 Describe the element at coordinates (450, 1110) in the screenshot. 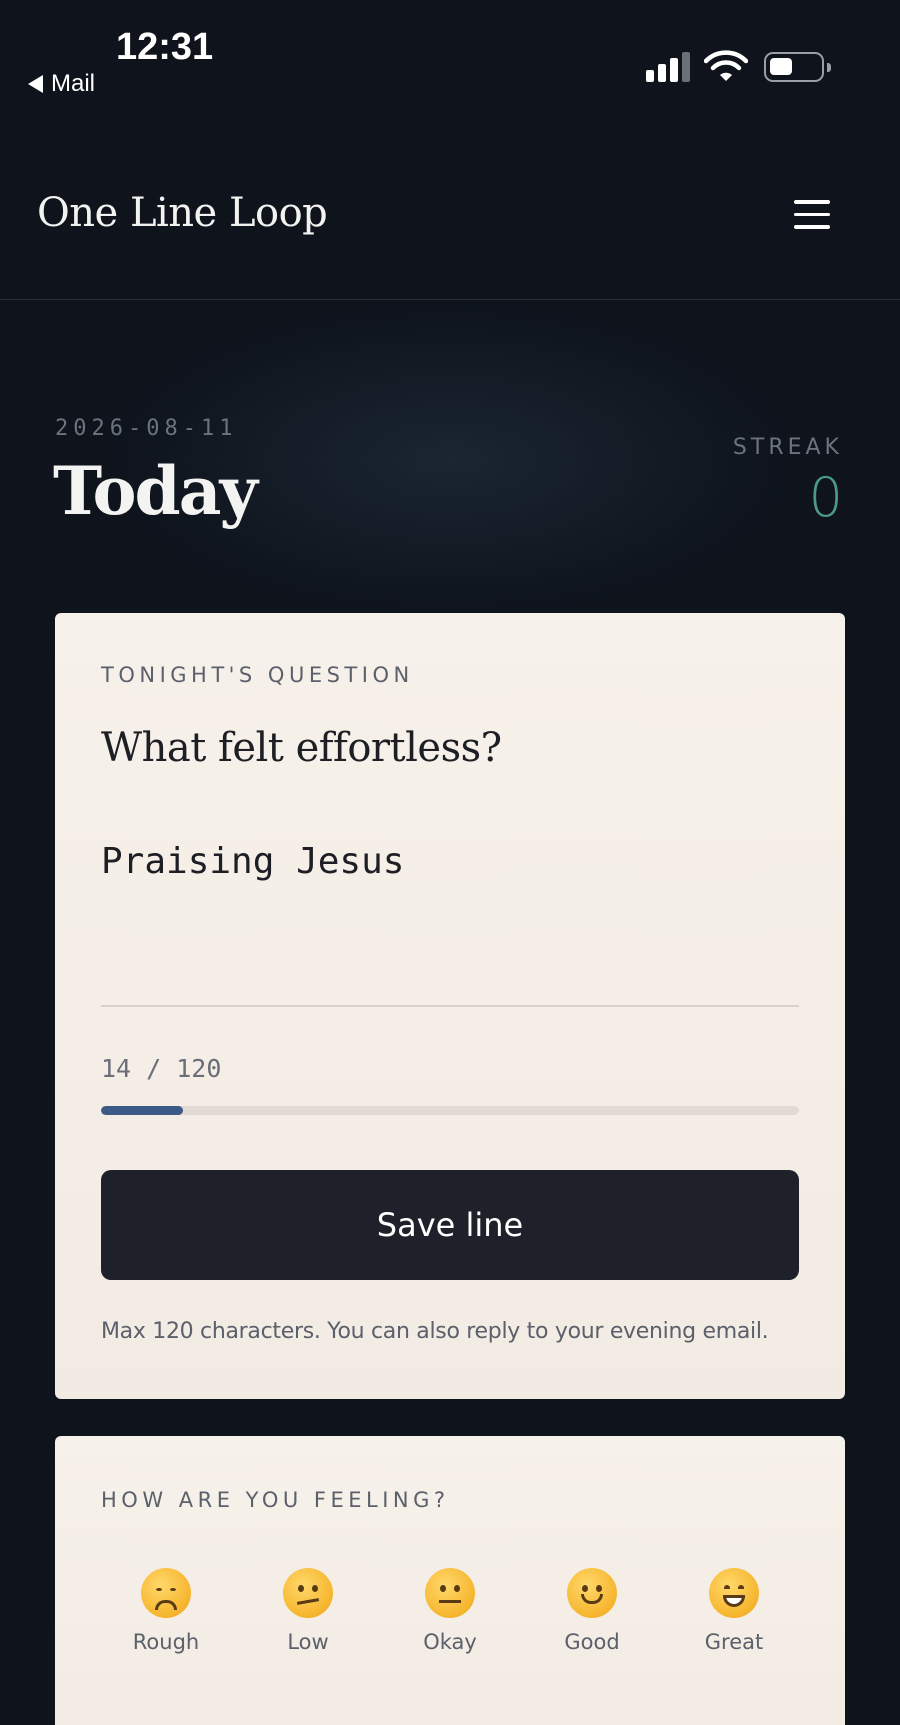

I see `character-progress-bar` at that location.